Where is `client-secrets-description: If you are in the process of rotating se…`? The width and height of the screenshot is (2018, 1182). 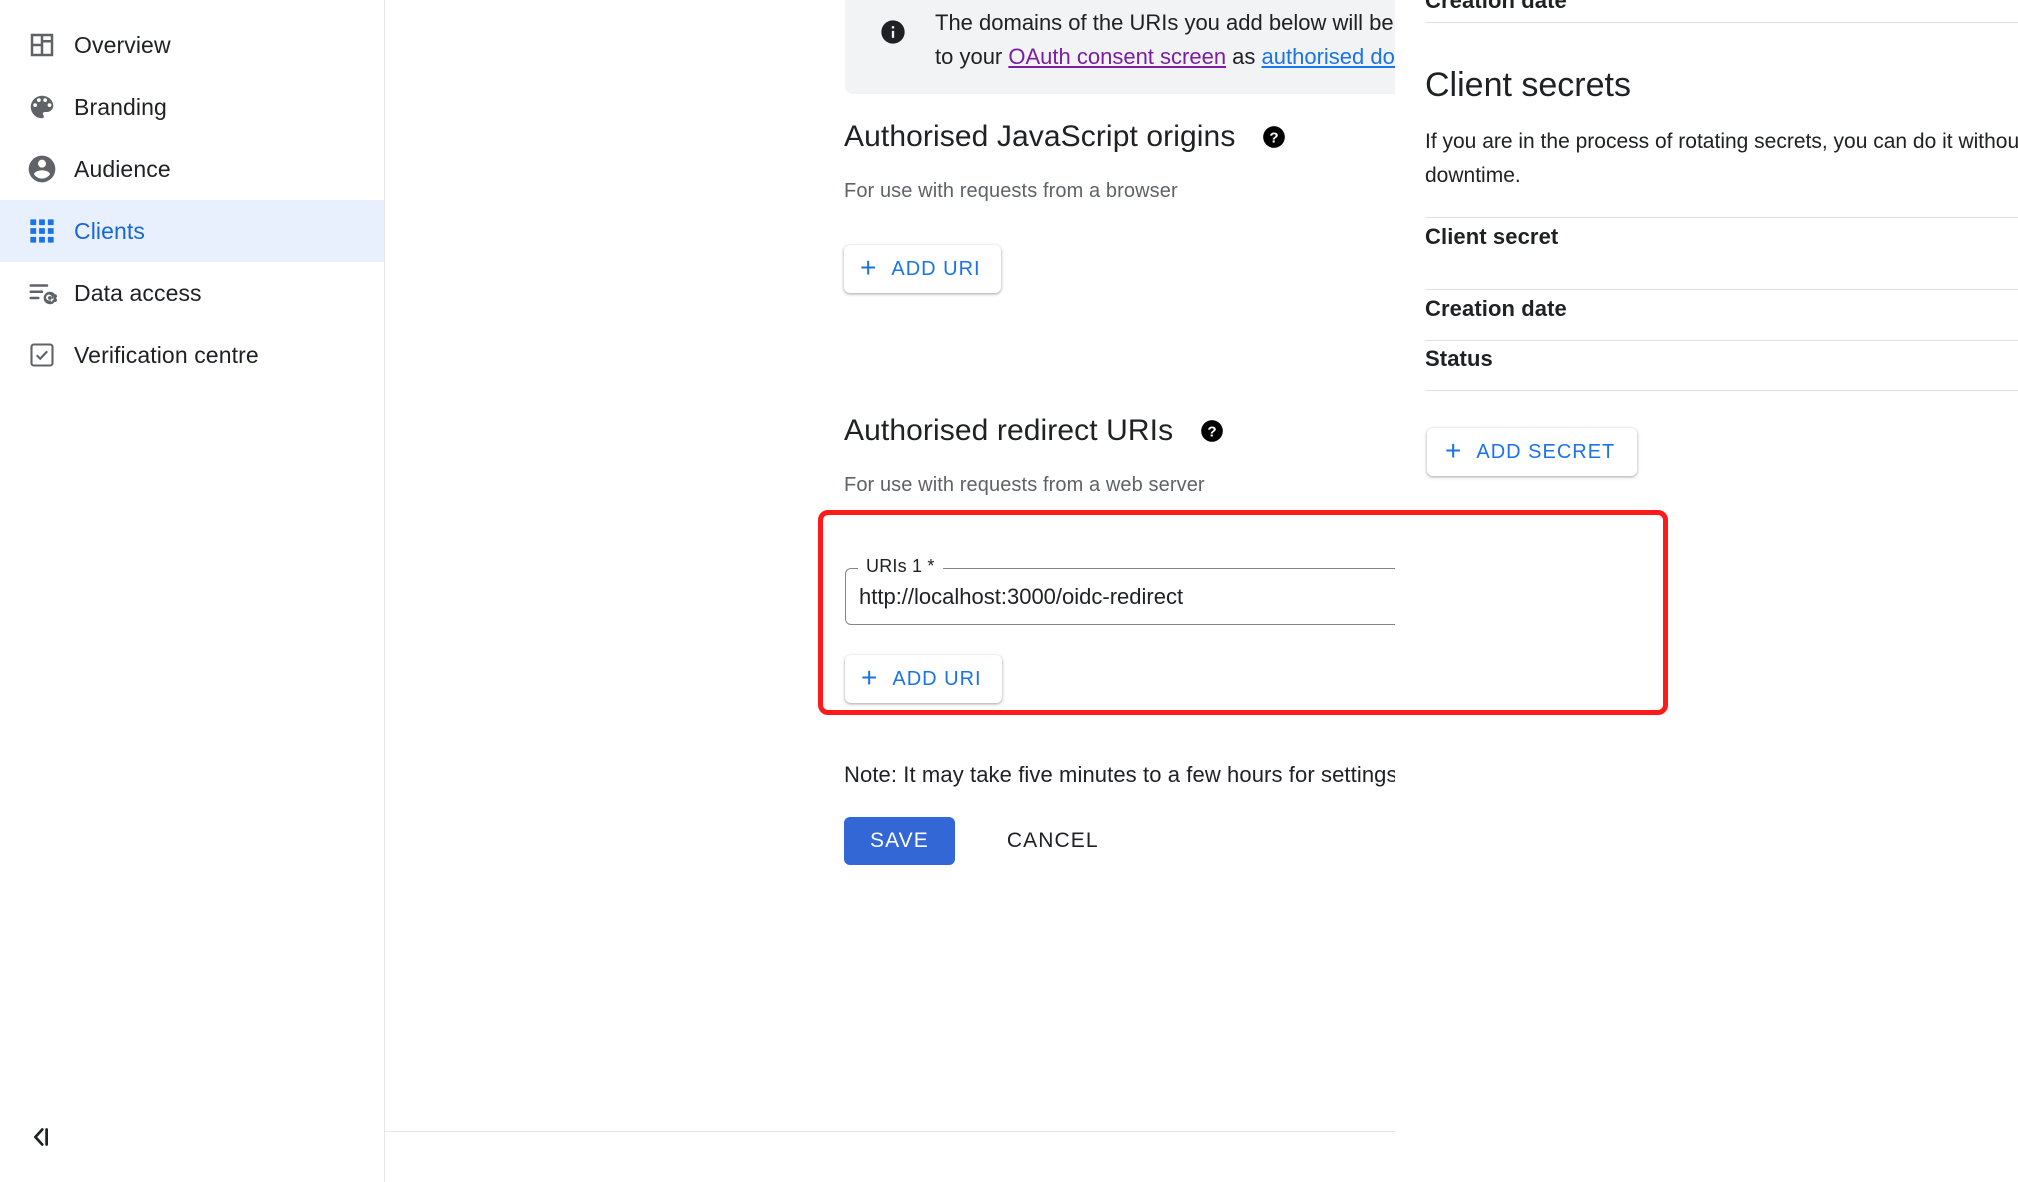 client-secrets-description: If you are in the process of rotating se… is located at coordinates (1721, 158).